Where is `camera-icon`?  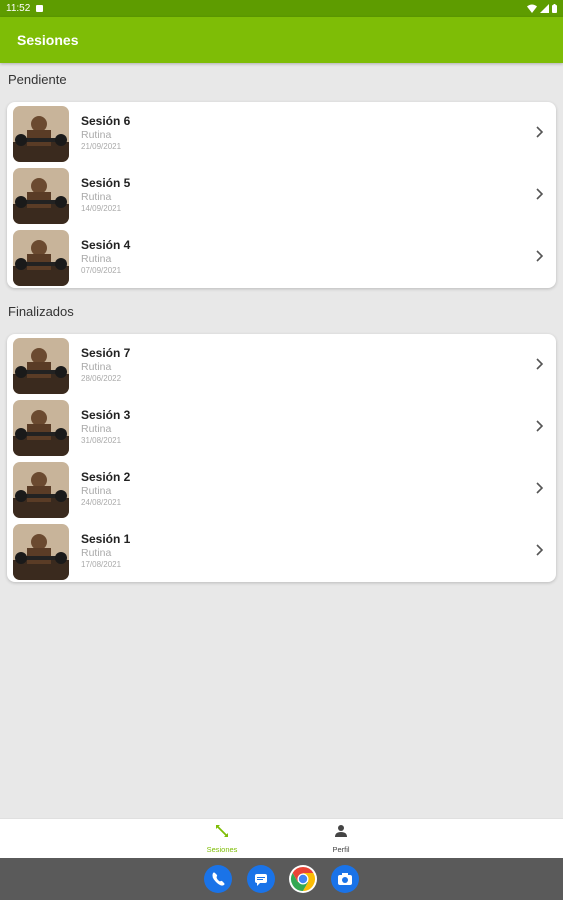
camera-icon is located at coordinates (345, 879).